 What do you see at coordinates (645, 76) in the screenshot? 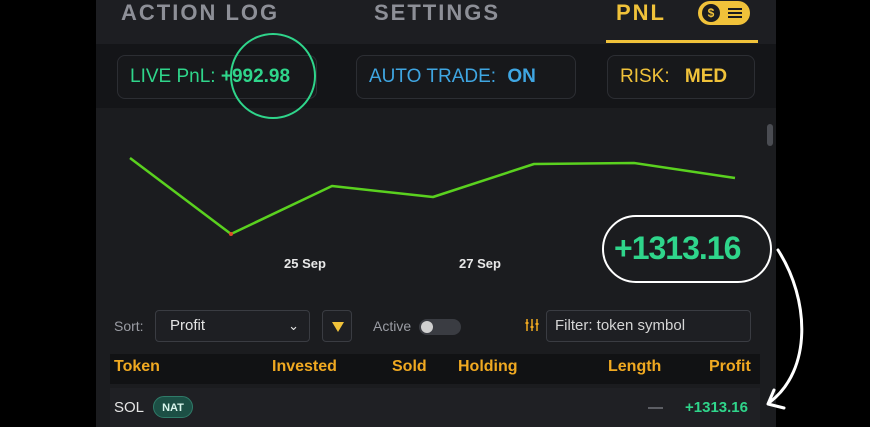
I see `risk-label: RISK:` at bounding box center [645, 76].